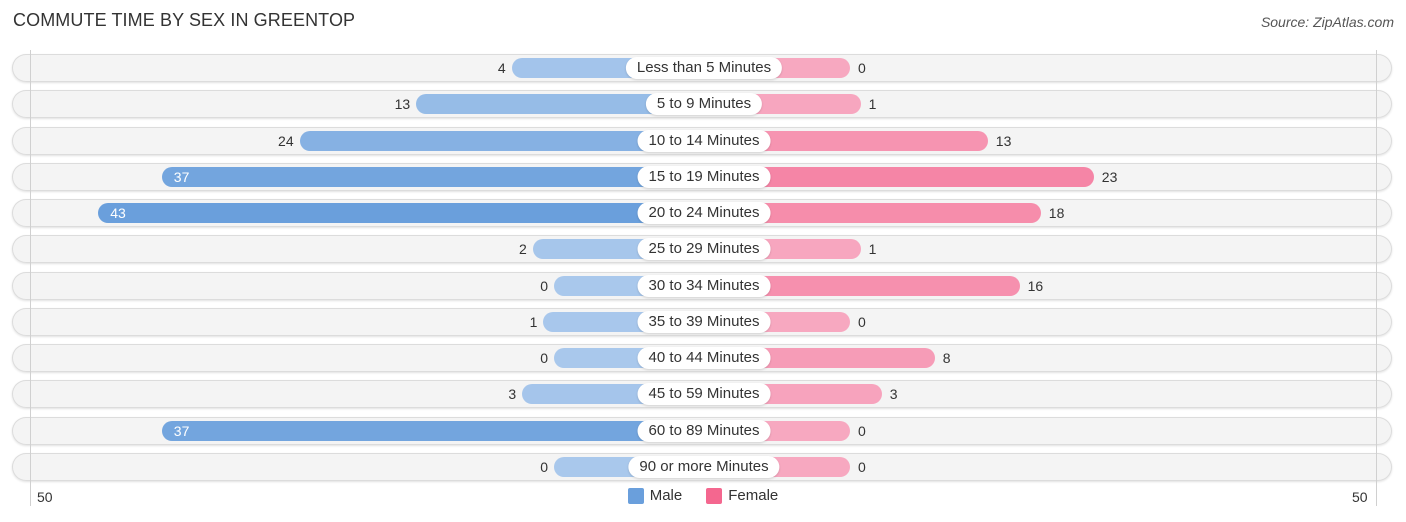 The width and height of the screenshot is (1406, 522). What do you see at coordinates (286, 140) in the screenshot?
I see `value-label-male: 24` at bounding box center [286, 140].